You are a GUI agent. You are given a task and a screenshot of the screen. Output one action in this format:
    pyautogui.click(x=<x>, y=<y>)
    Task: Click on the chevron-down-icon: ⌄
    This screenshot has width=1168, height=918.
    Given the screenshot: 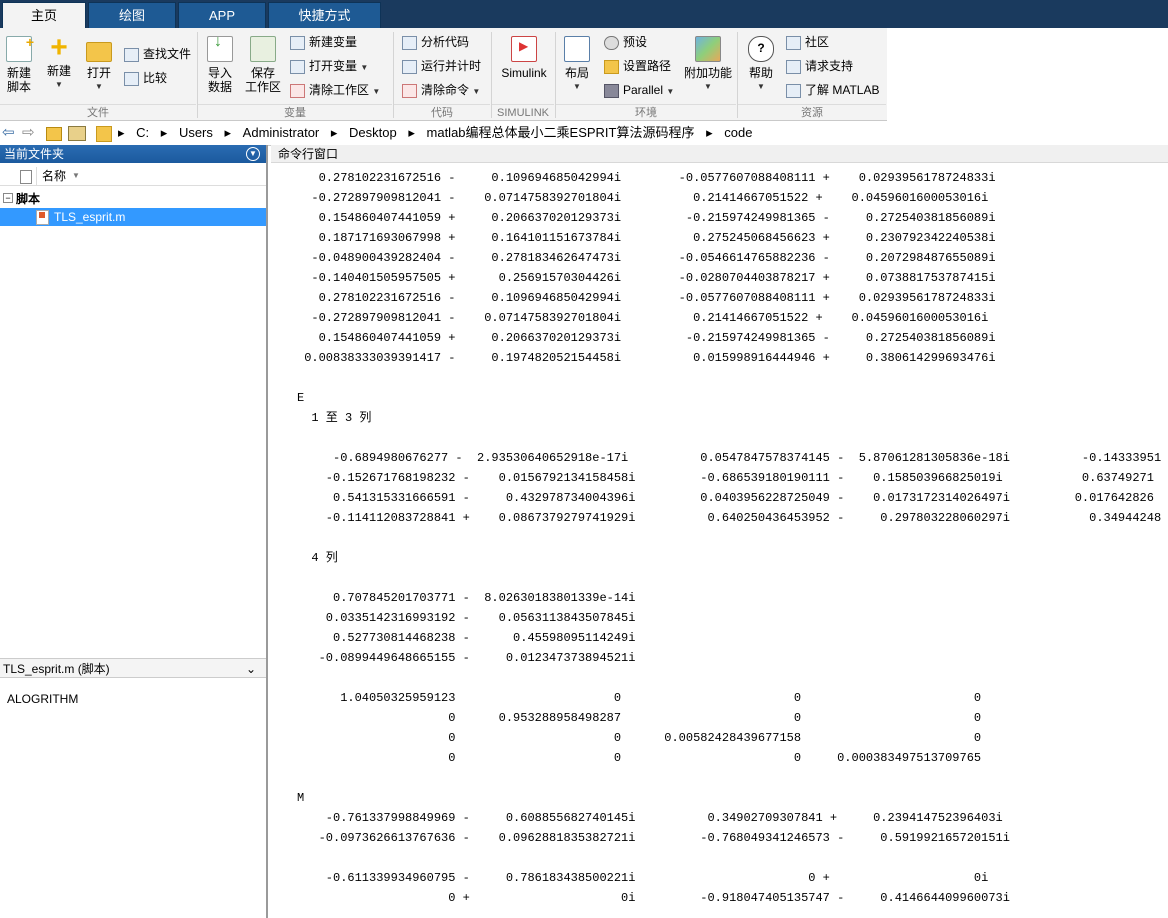 What is the action you would take?
    pyautogui.click(x=251, y=669)
    